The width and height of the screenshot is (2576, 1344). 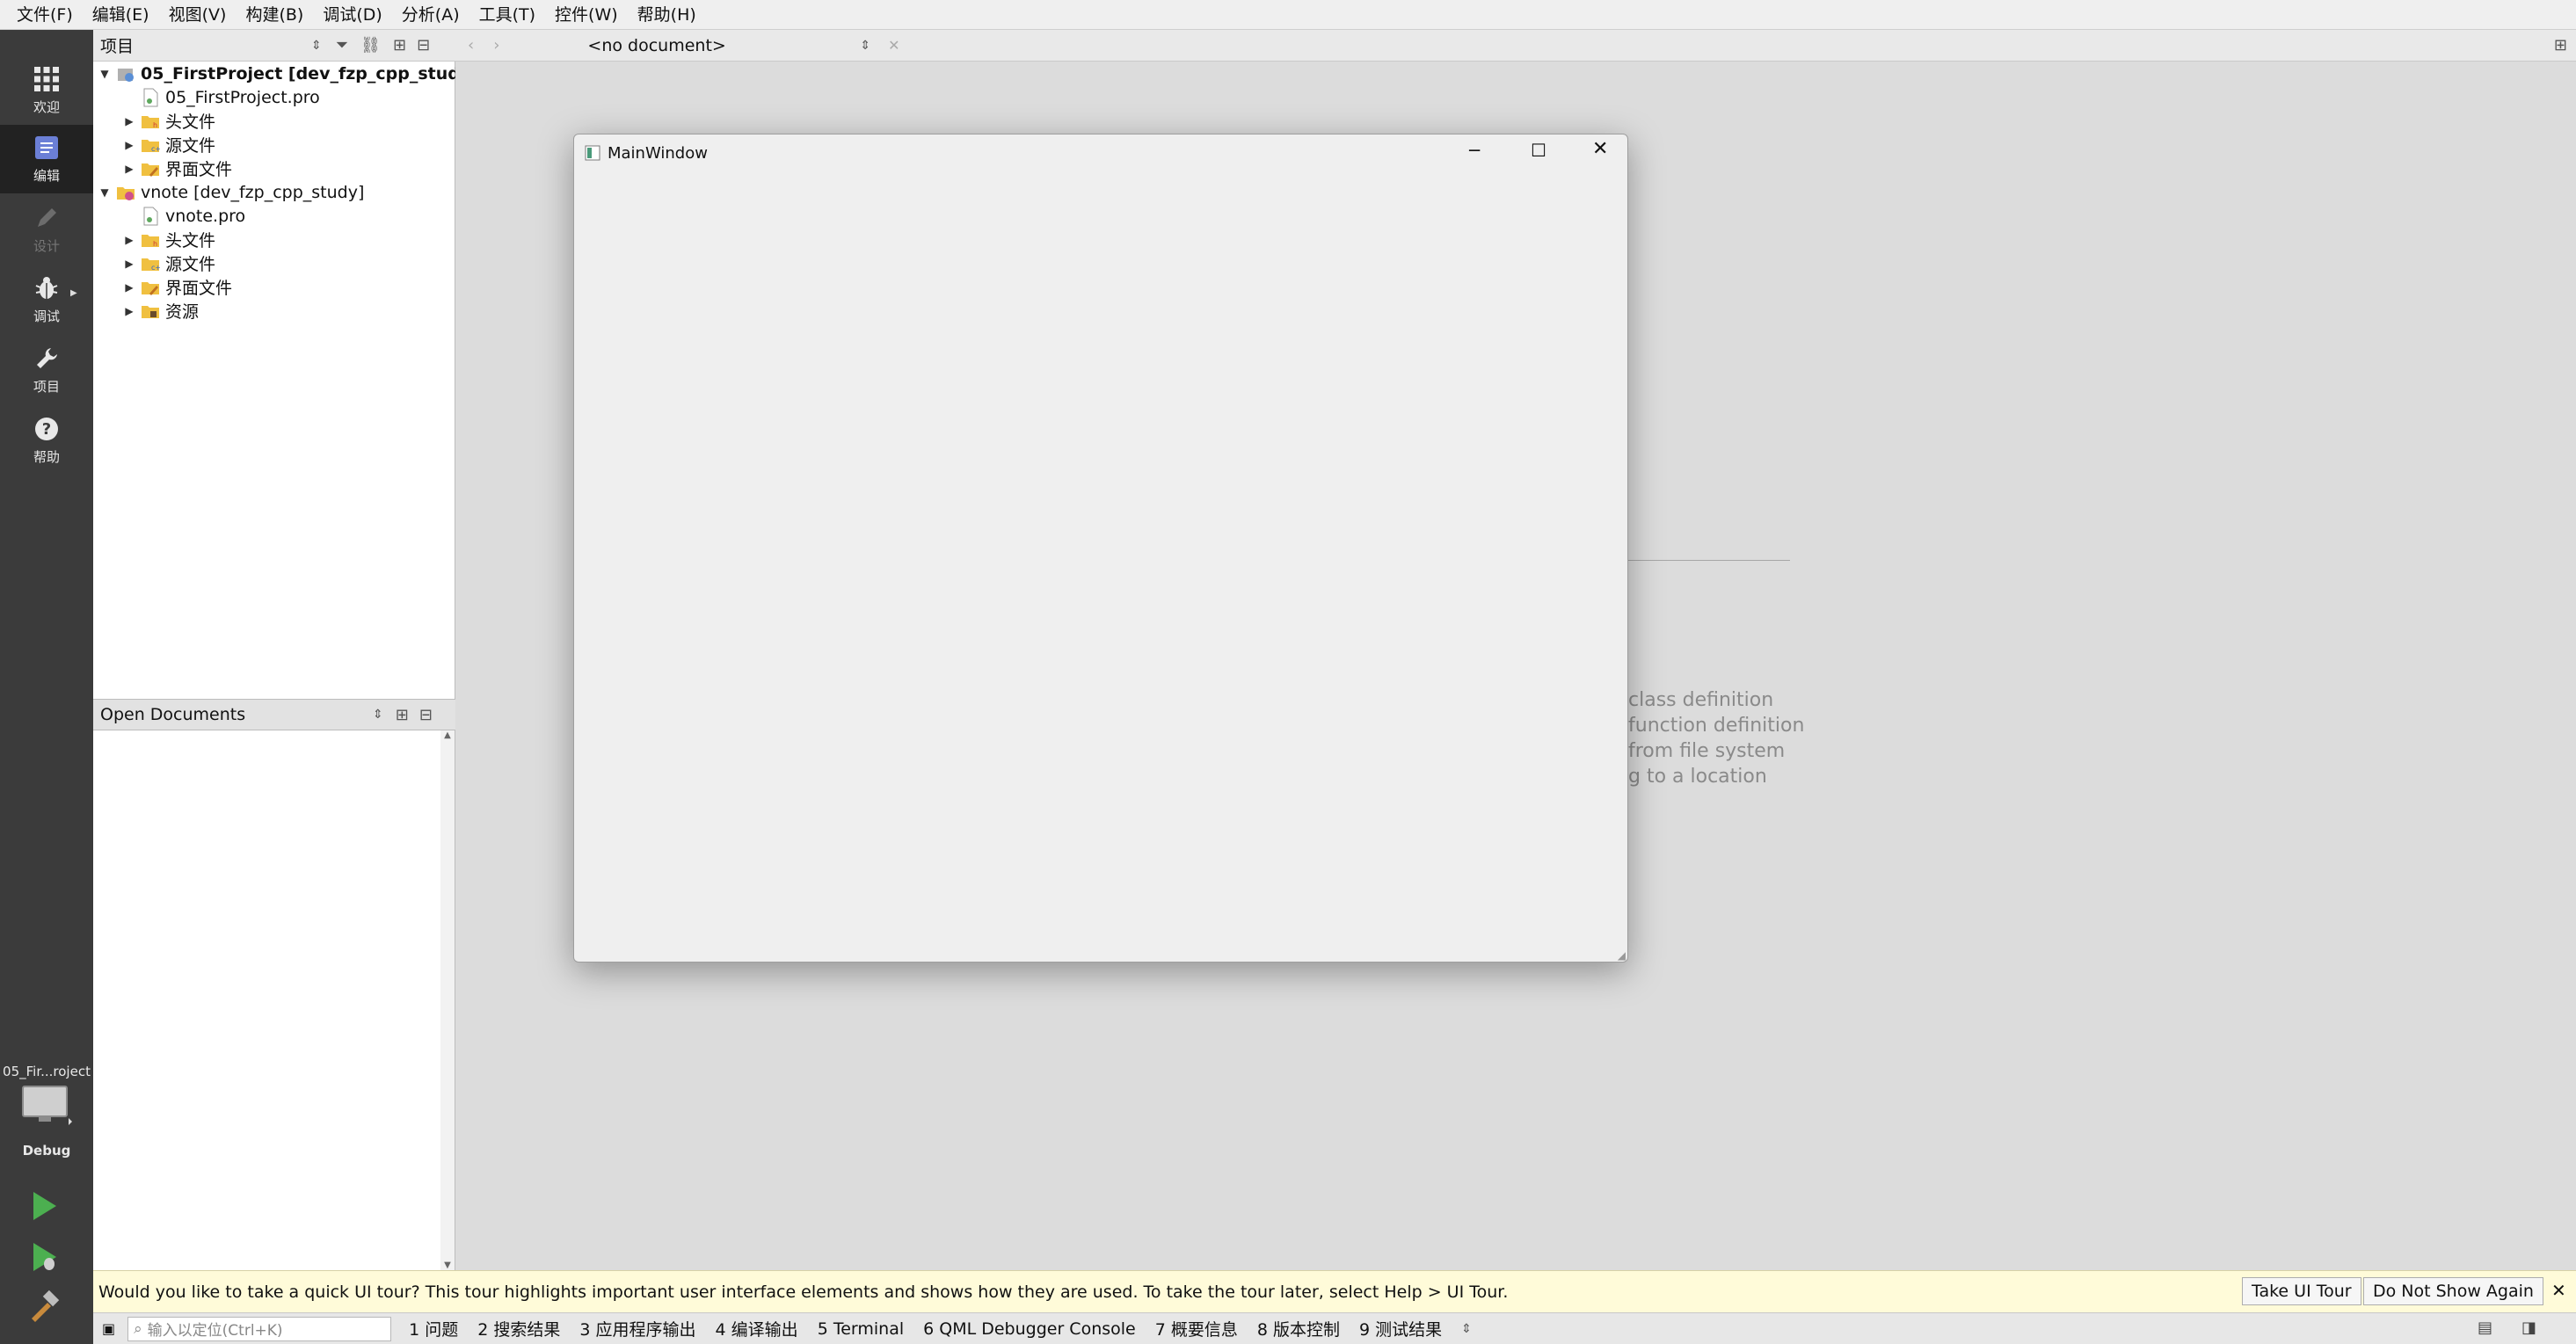 What do you see at coordinates (161, 311) in the screenshot?
I see `tree-row-resources: ▶ 资源` at bounding box center [161, 311].